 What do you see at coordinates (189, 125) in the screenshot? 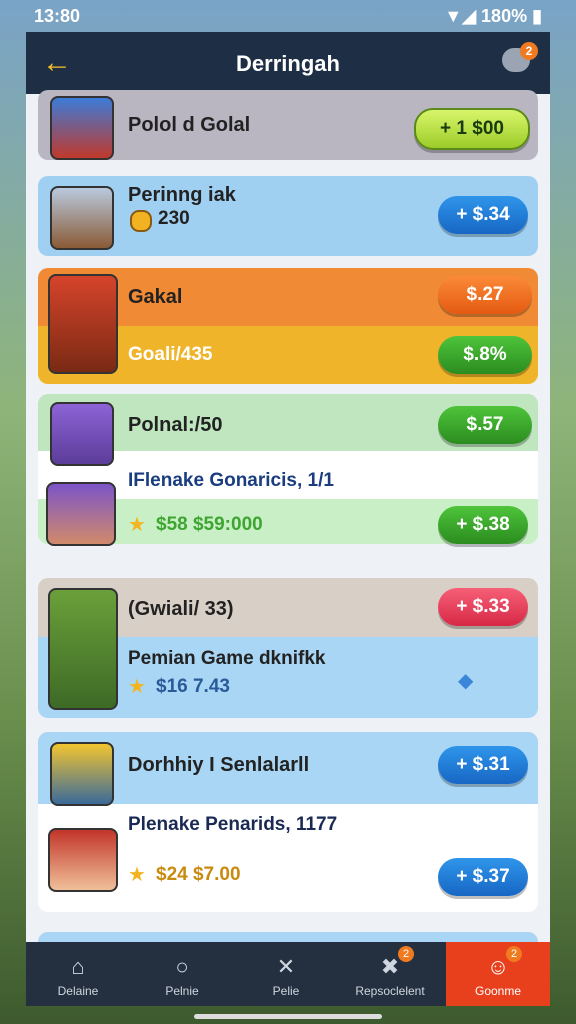
I see `row-name: Polol d Golal` at bounding box center [189, 125].